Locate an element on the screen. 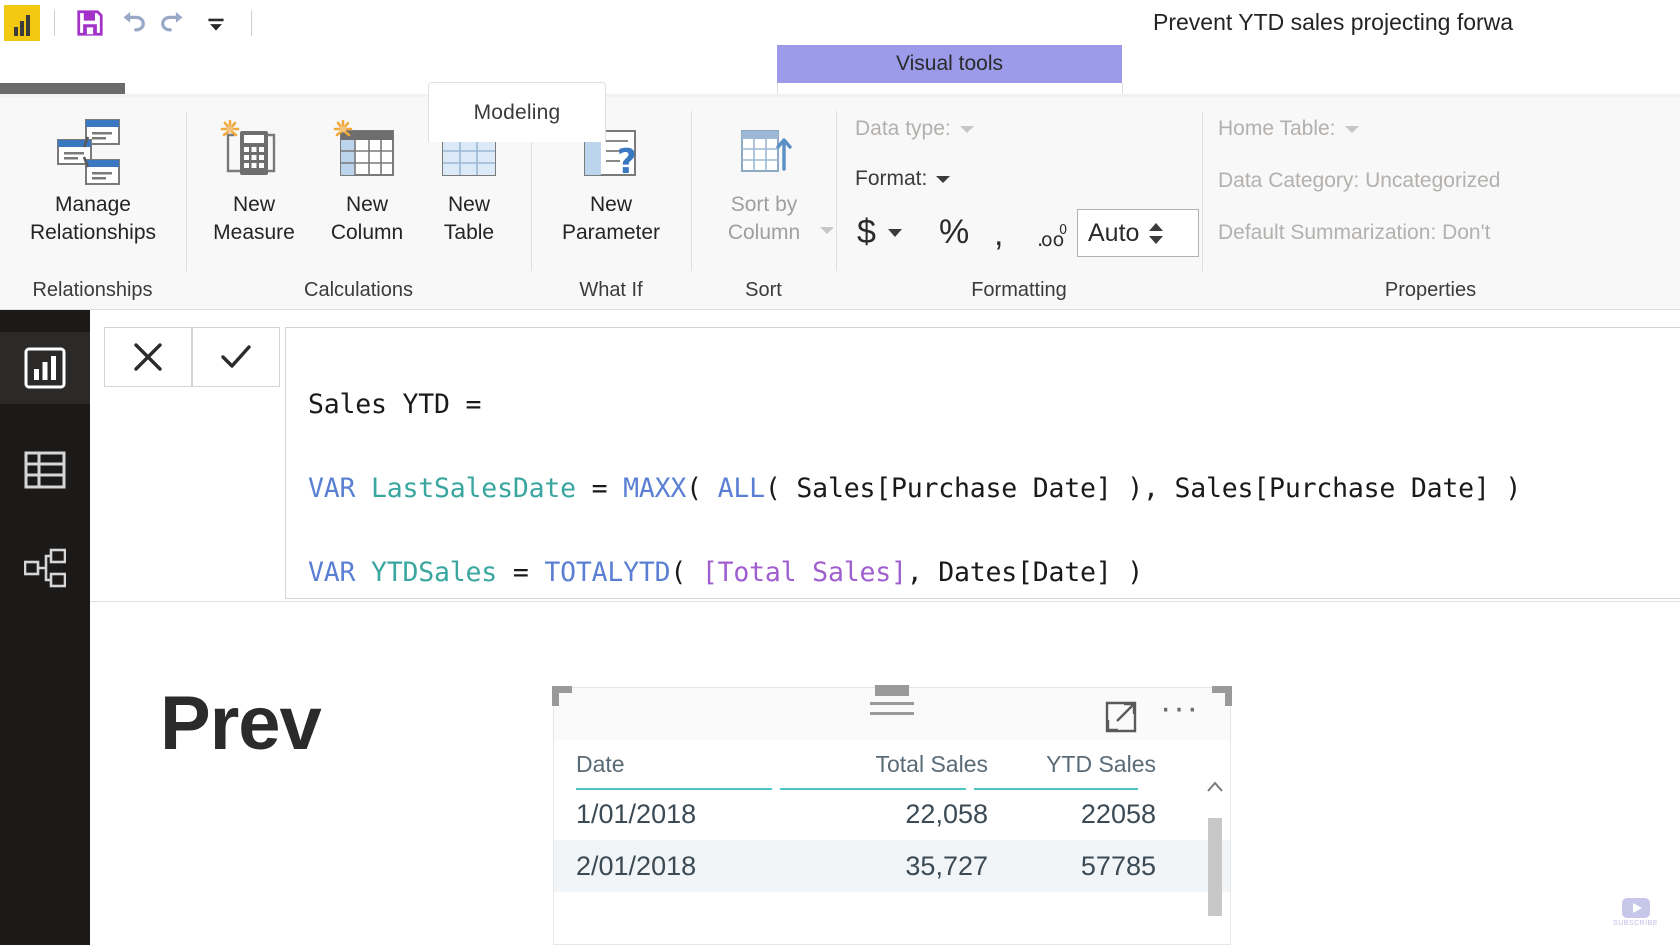 The width and height of the screenshot is (1680, 945). view-switcher-rail is located at coordinates (45, 627).